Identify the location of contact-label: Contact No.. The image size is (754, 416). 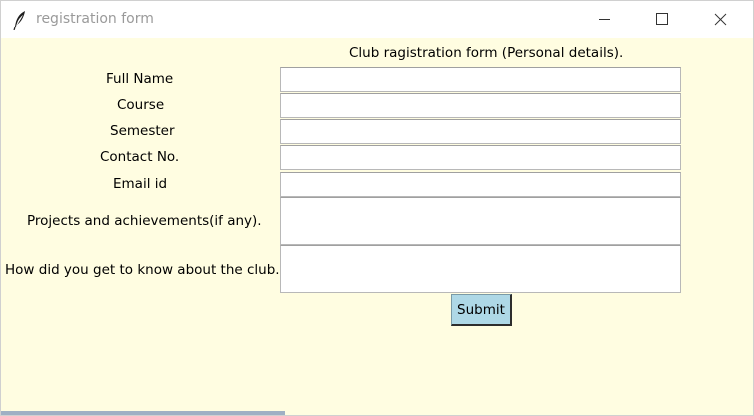
(140, 157).